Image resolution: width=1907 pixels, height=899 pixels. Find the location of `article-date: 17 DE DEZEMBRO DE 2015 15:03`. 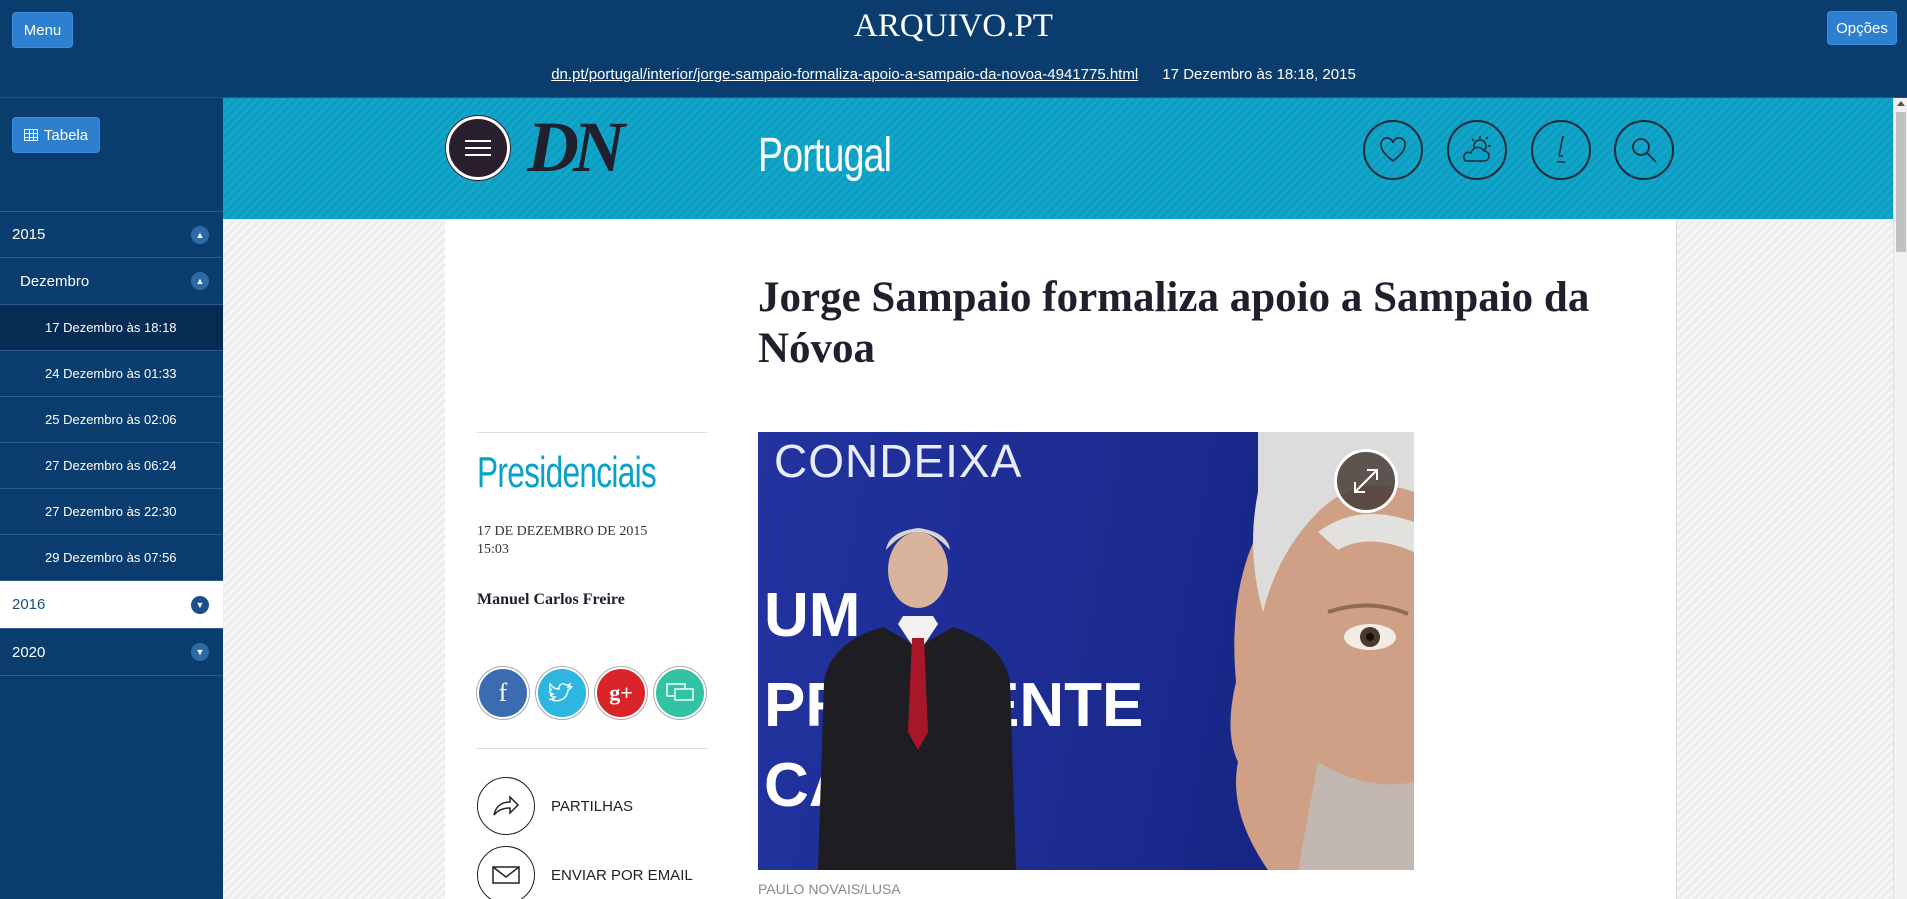

article-date: 17 DE DEZEMBRO DE 2015 15:03 is located at coordinates (562, 541).